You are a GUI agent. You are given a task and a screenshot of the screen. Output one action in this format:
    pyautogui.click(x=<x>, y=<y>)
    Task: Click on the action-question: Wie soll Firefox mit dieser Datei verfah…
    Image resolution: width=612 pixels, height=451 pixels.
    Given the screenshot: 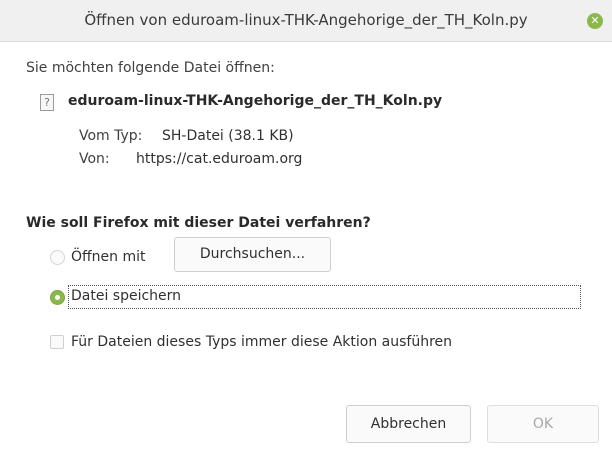 What is the action you would take?
    pyautogui.click(x=198, y=223)
    